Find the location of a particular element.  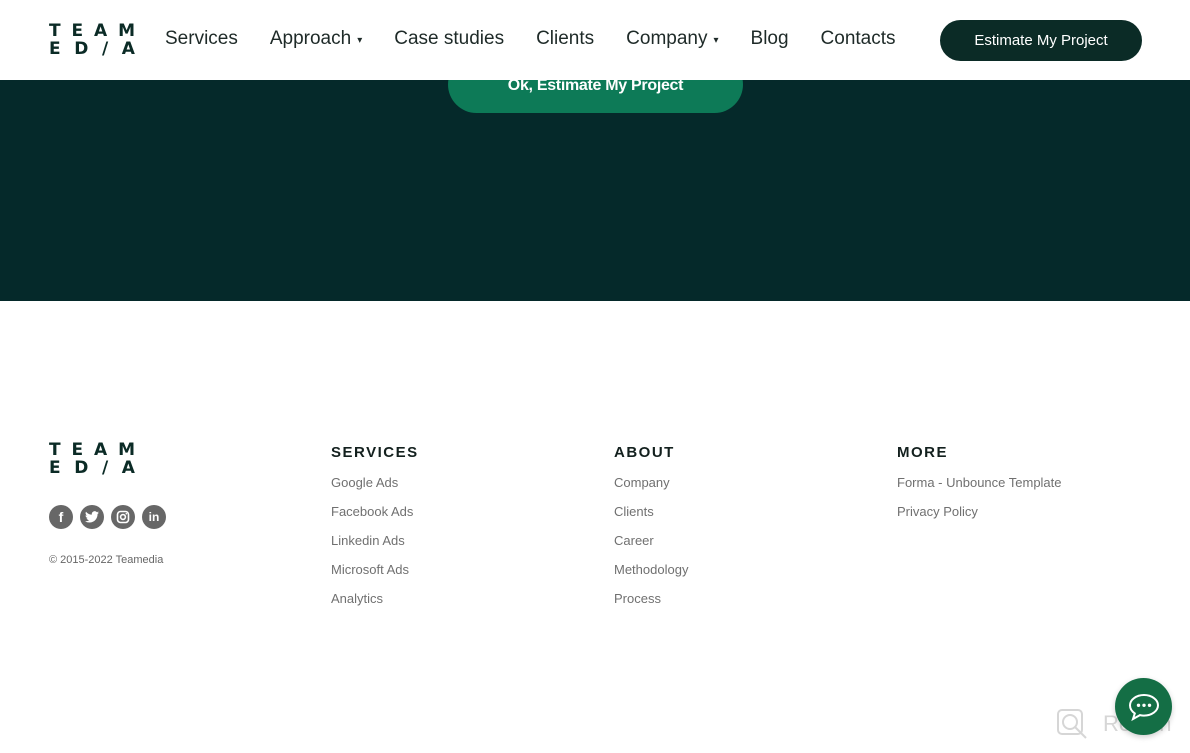

nav-label: Blog is located at coordinates (769, 38).